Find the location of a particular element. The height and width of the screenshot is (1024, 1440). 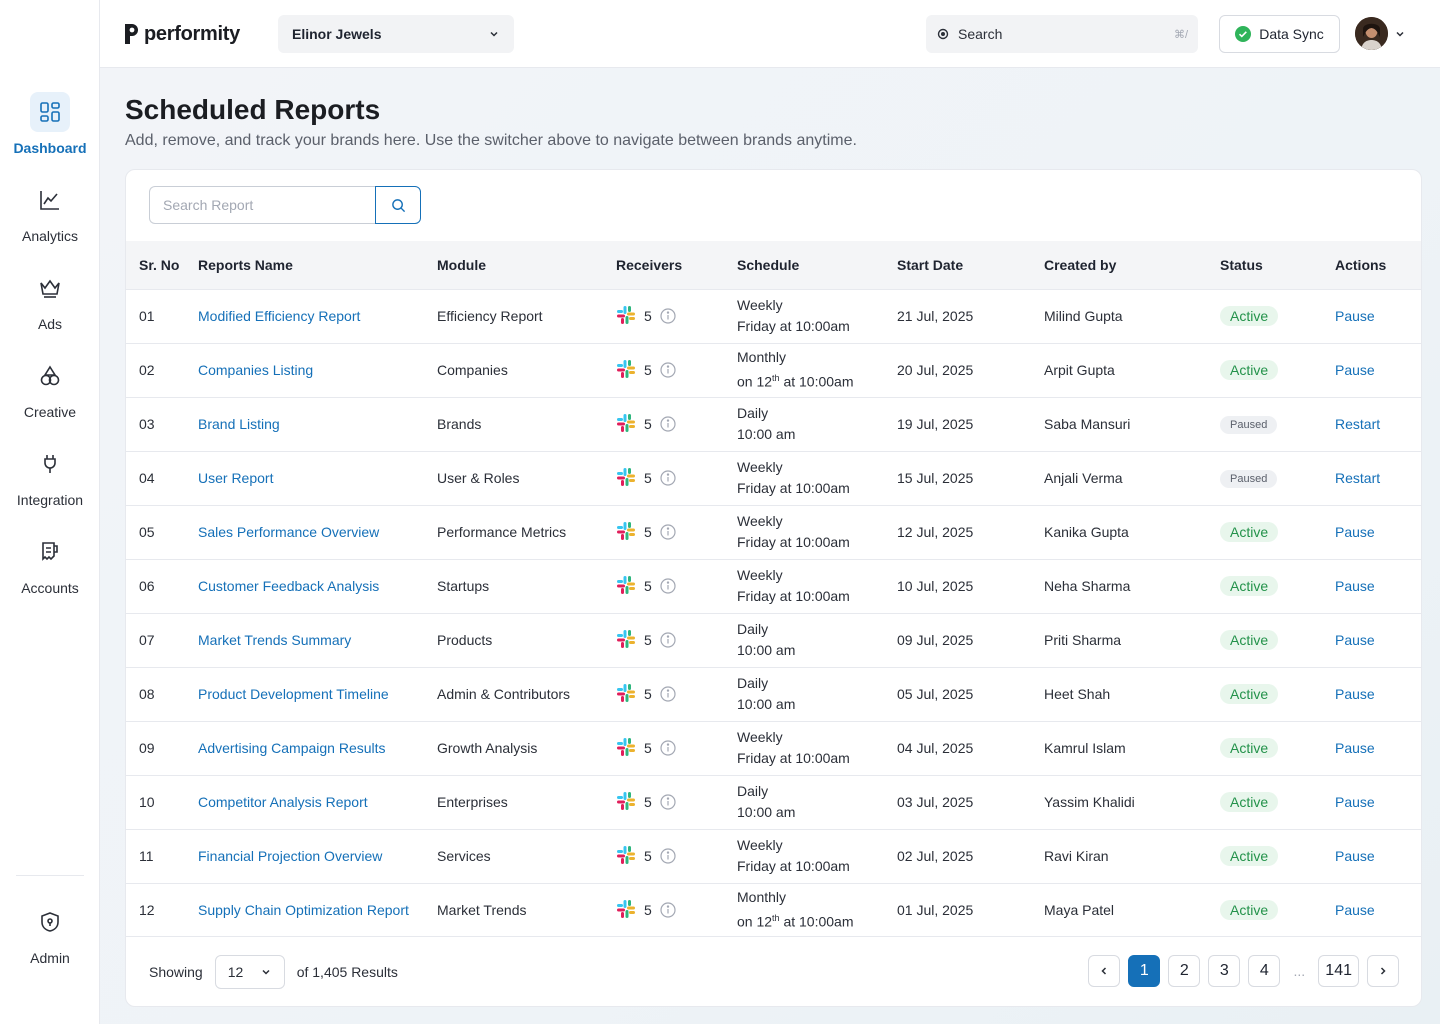

start-date-cell: 21 Jul, 2025 is located at coordinates (957, 315).